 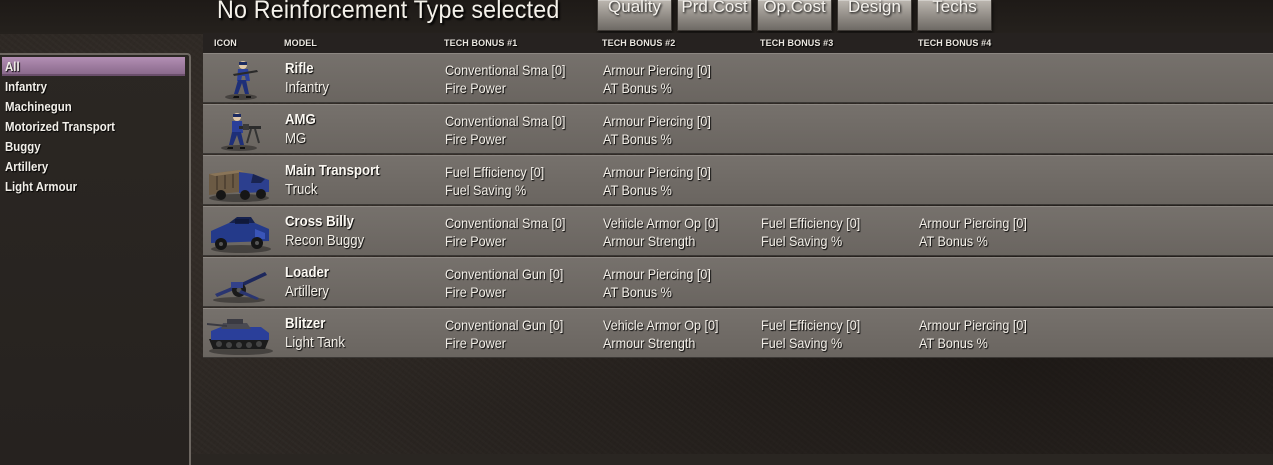 I want to click on tank-icon, so click(x=240, y=334).